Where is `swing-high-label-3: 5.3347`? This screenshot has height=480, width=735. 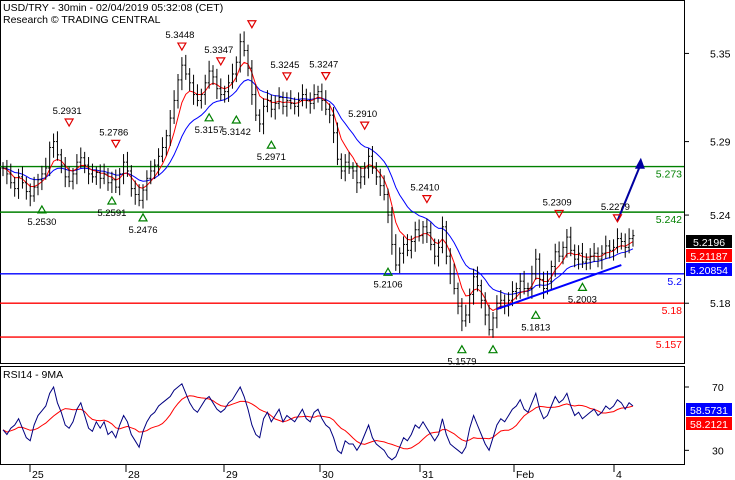
swing-high-label-3: 5.3347 is located at coordinates (218, 50).